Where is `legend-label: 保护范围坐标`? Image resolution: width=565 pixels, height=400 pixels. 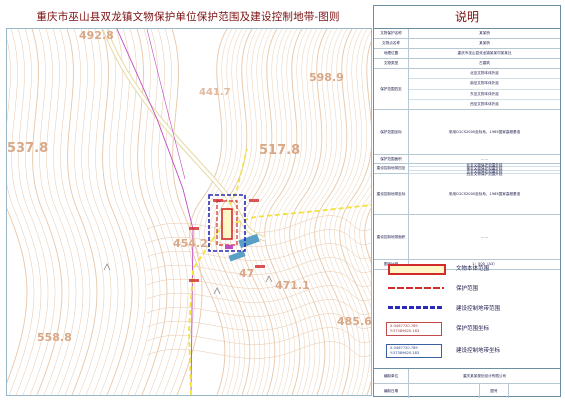 legend-label: 保护范围坐标 is located at coordinates (473, 329).